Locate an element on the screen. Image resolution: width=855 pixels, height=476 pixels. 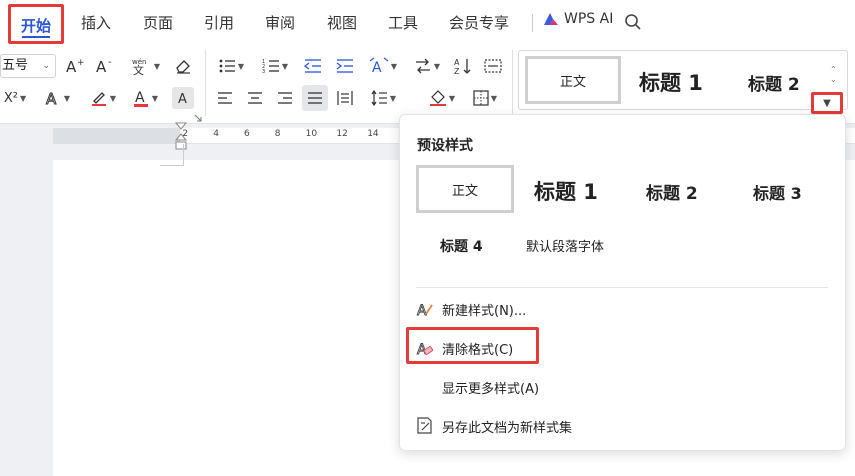
dropdown-divider is located at coordinates (622, 287).